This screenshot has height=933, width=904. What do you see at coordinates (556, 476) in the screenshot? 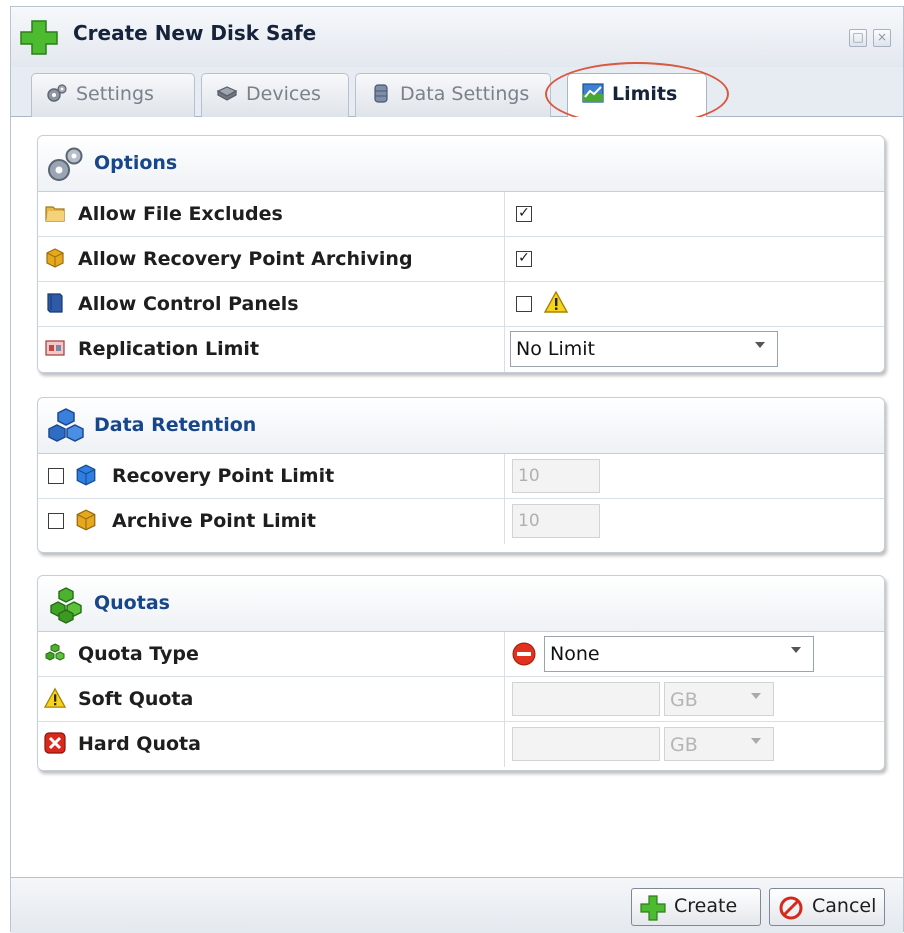
I see `recovery-point-limit-input: 10` at bounding box center [556, 476].